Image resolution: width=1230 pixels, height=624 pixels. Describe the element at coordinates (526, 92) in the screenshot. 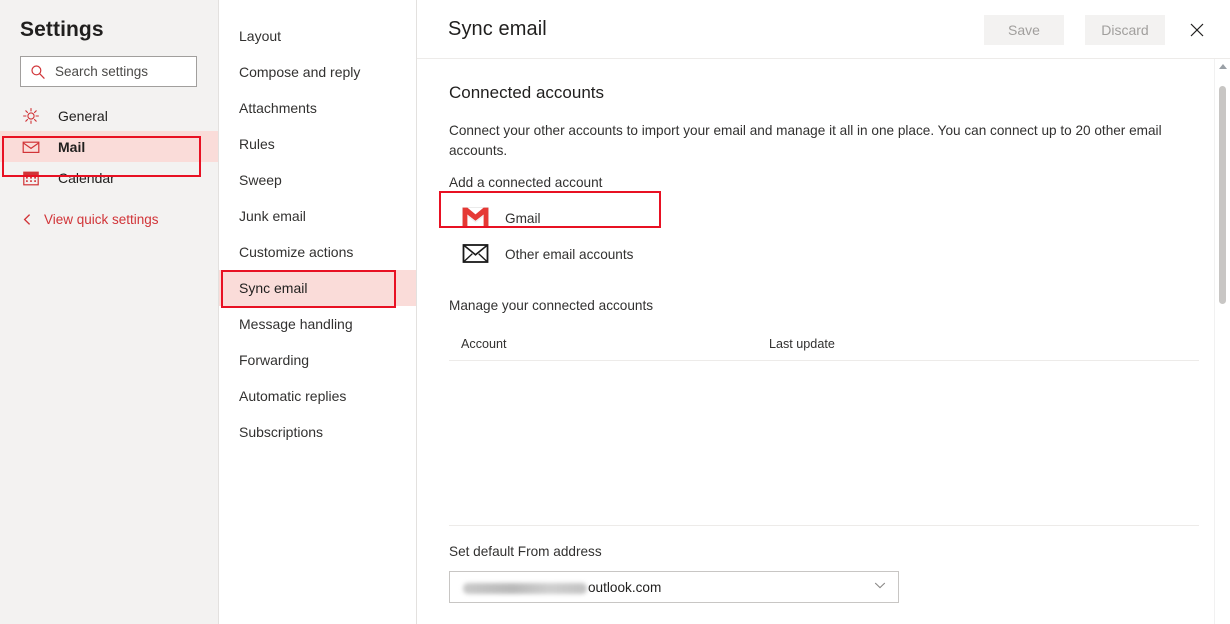

I see `connected-accounts-heading: Connected accounts` at that location.